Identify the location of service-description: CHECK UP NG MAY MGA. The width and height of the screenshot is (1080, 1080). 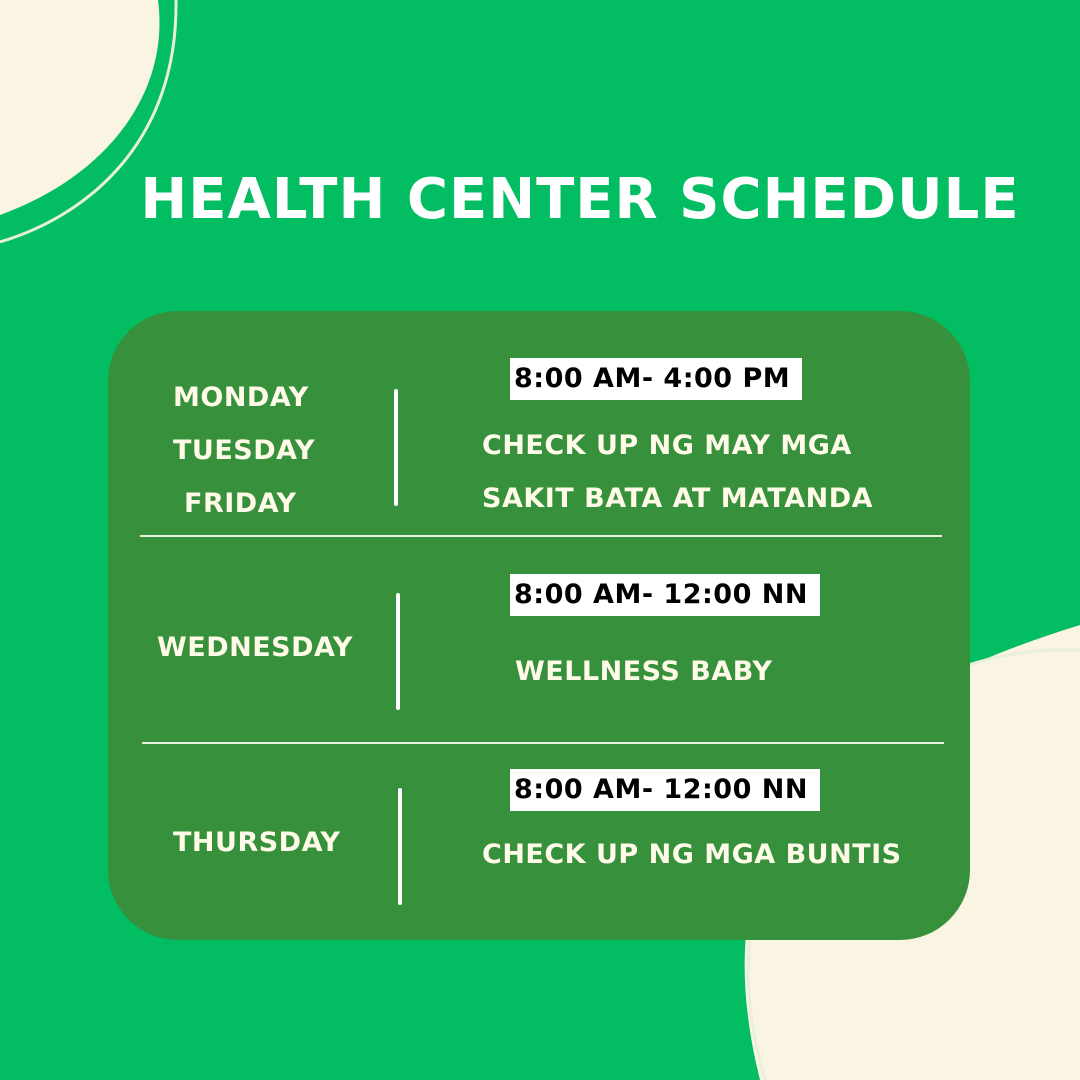
(667, 445).